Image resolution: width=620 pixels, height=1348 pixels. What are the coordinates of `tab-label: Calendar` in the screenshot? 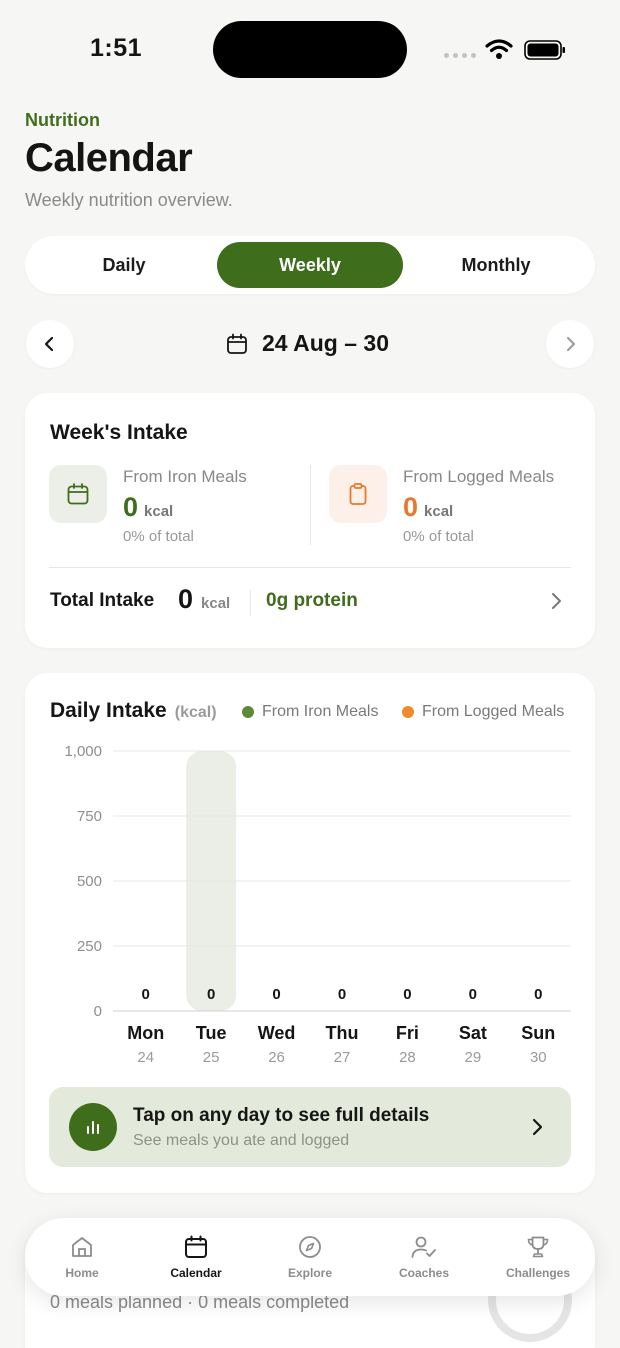 It's located at (196, 1273).